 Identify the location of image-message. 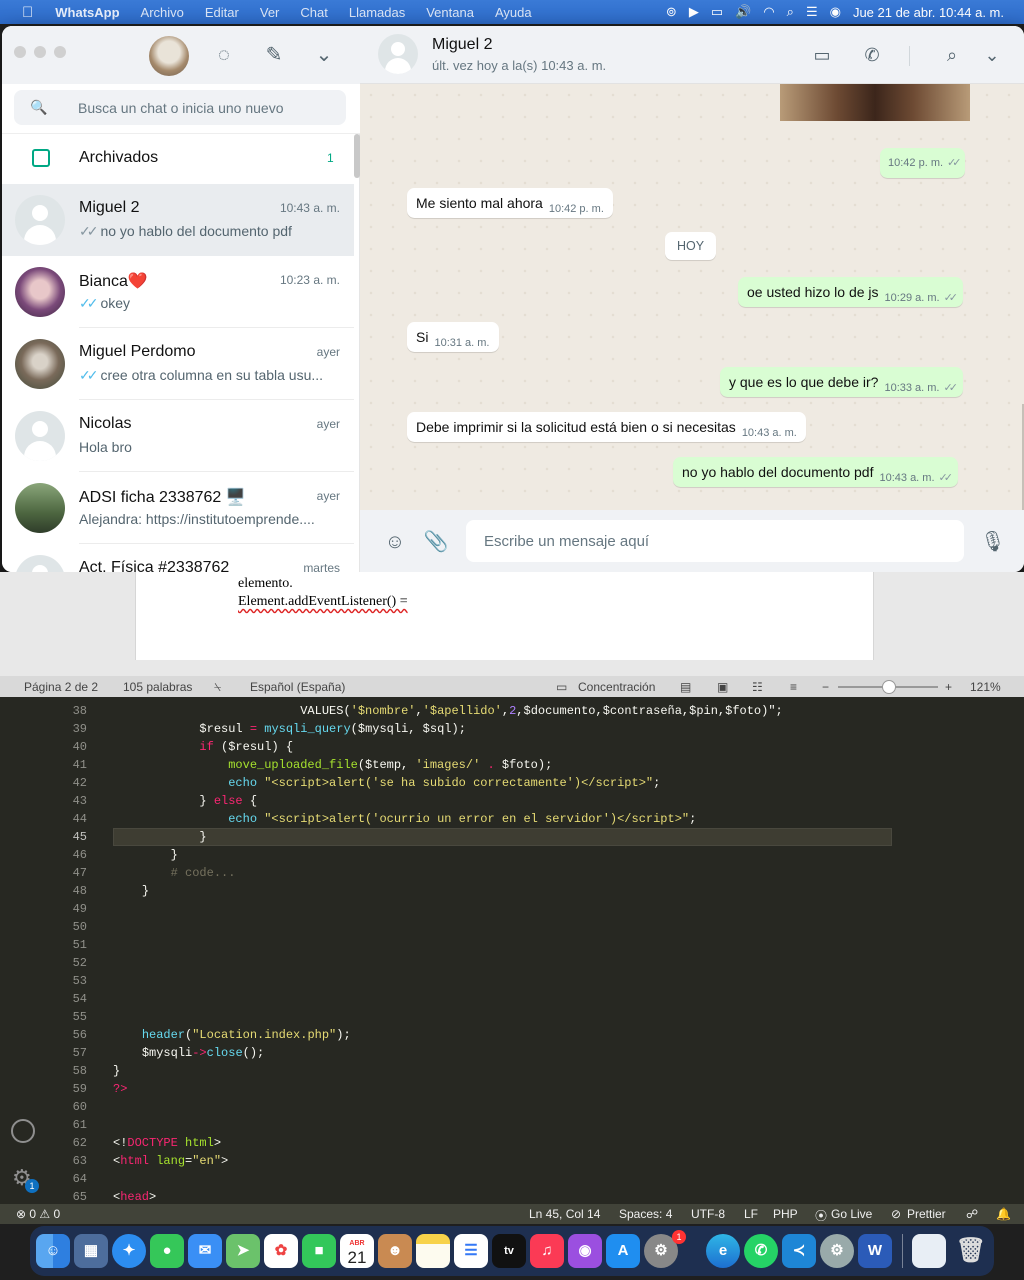
(875, 102).